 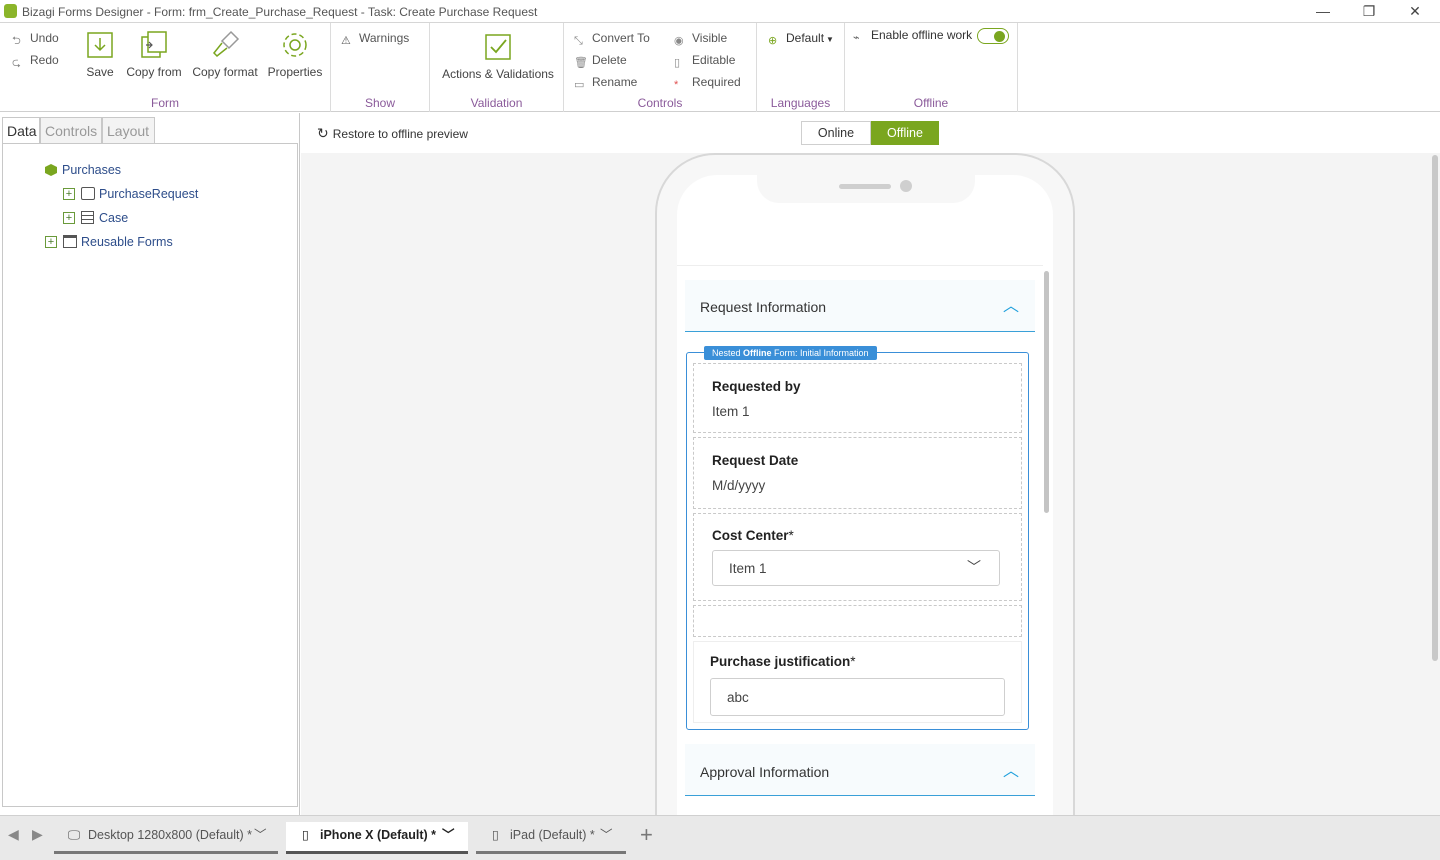 I want to click on rename-button: ▭ Rename, so click(x=605, y=83).